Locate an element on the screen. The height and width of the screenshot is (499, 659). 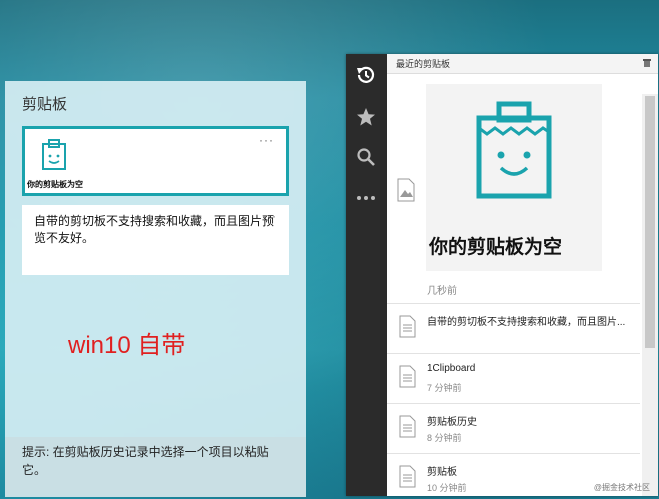
image-thumbnail: 你的剪贴板为空 is located at coordinates (55, 161).